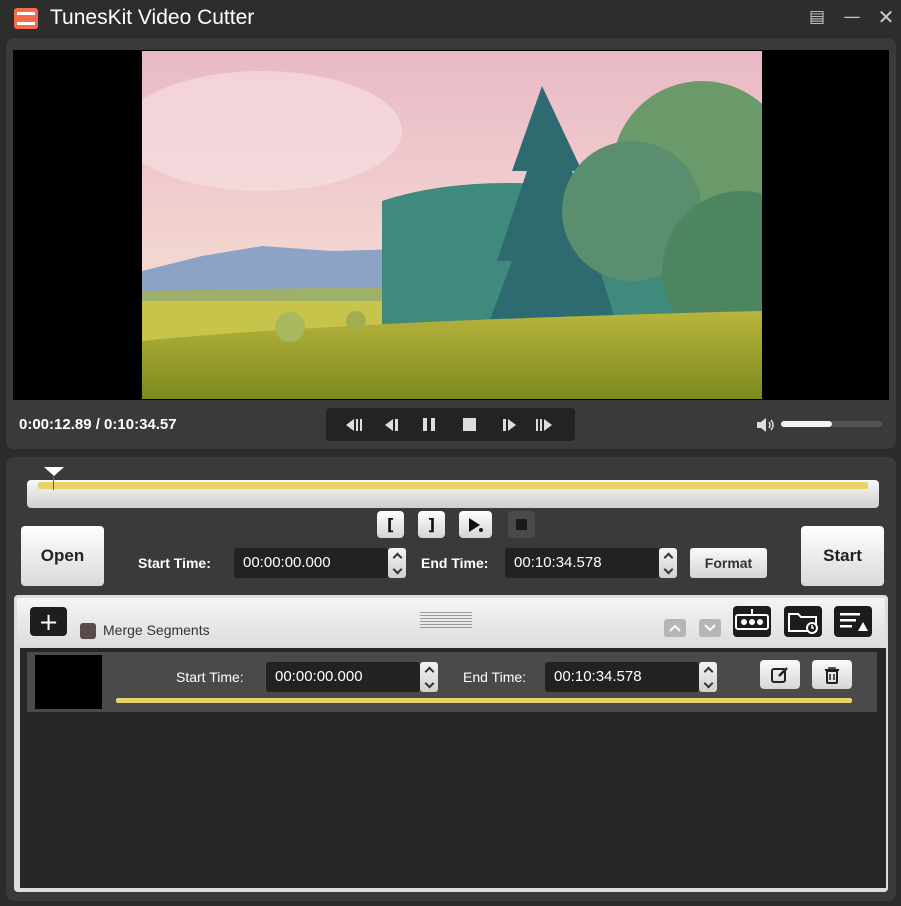  What do you see at coordinates (53, 483) in the screenshot?
I see `playhead-line` at bounding box center [53, 483].